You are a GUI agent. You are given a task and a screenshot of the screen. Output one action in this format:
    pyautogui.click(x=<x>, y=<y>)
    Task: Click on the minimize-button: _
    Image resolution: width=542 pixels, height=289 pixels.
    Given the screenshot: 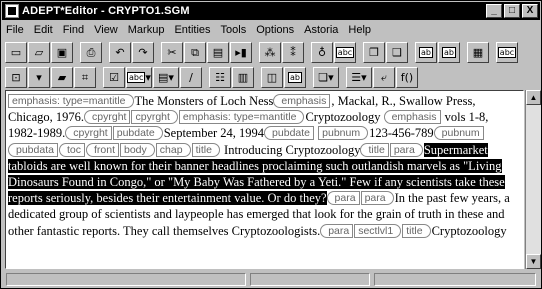 What is the action you would take?
    pyautogui.click(x=494, y=11)
    